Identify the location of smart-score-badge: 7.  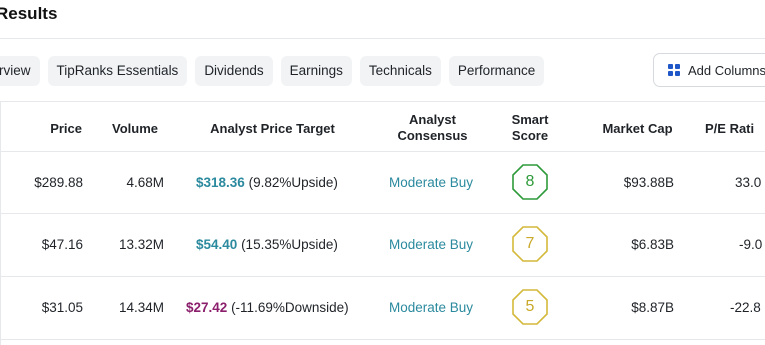
(530, 244).